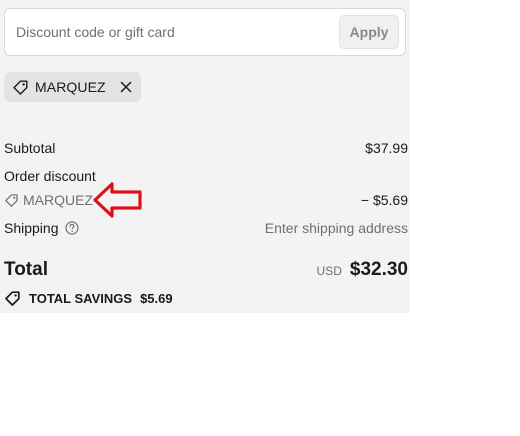 This screenshot has width=520, height=436. I want to click on total-savings: TOTAL SAVINGS $5.69, so click(88, 298).